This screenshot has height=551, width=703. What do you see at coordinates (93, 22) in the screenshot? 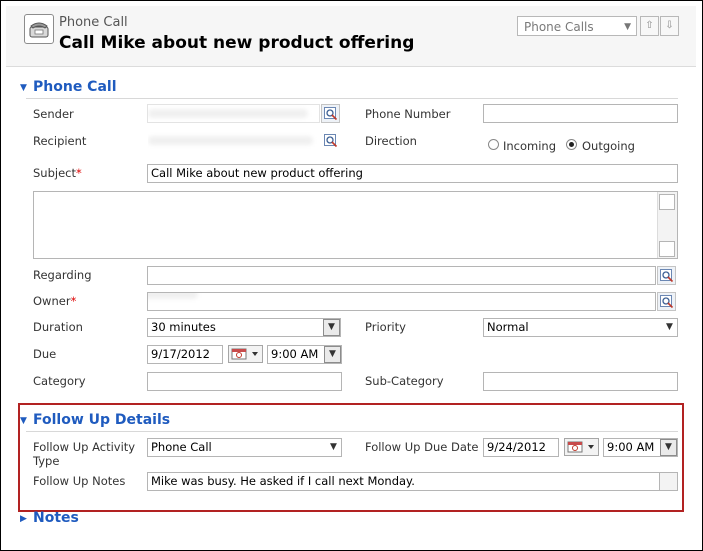
I see `entity-label: Phone Call` at bounding box center [93, 22].